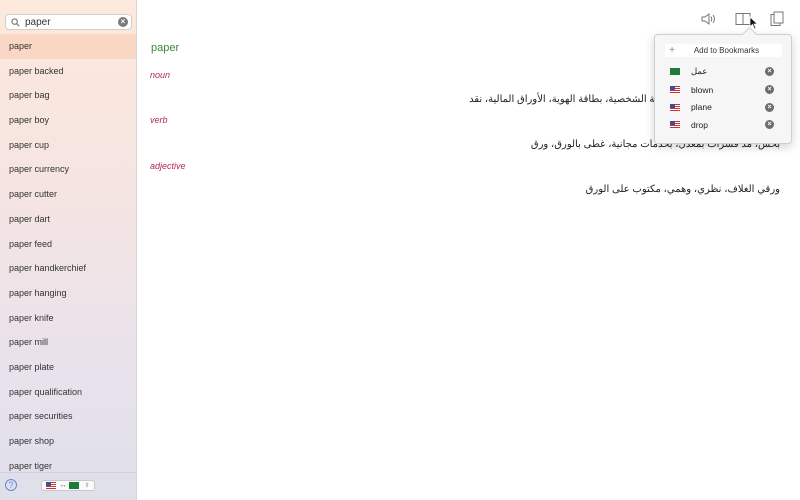 Image resolution: width=800 pixels, height=500 pixels. I want to click on clear-icon: ×, so click(123, 22).